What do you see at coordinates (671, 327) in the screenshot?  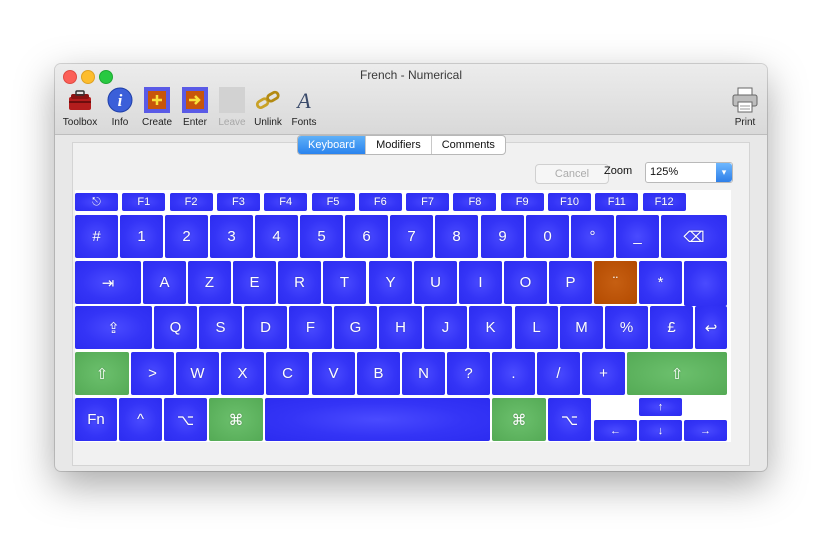 I see `key-symbol: £` at bounding box center [671, 327].